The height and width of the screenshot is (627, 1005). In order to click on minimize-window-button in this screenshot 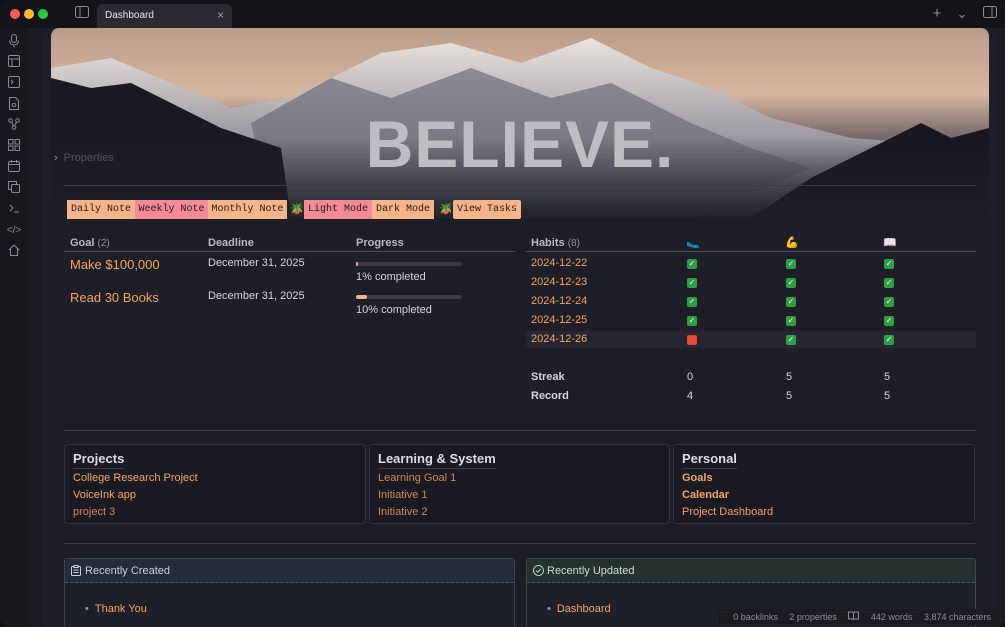, I will do `click(29, 14)`.